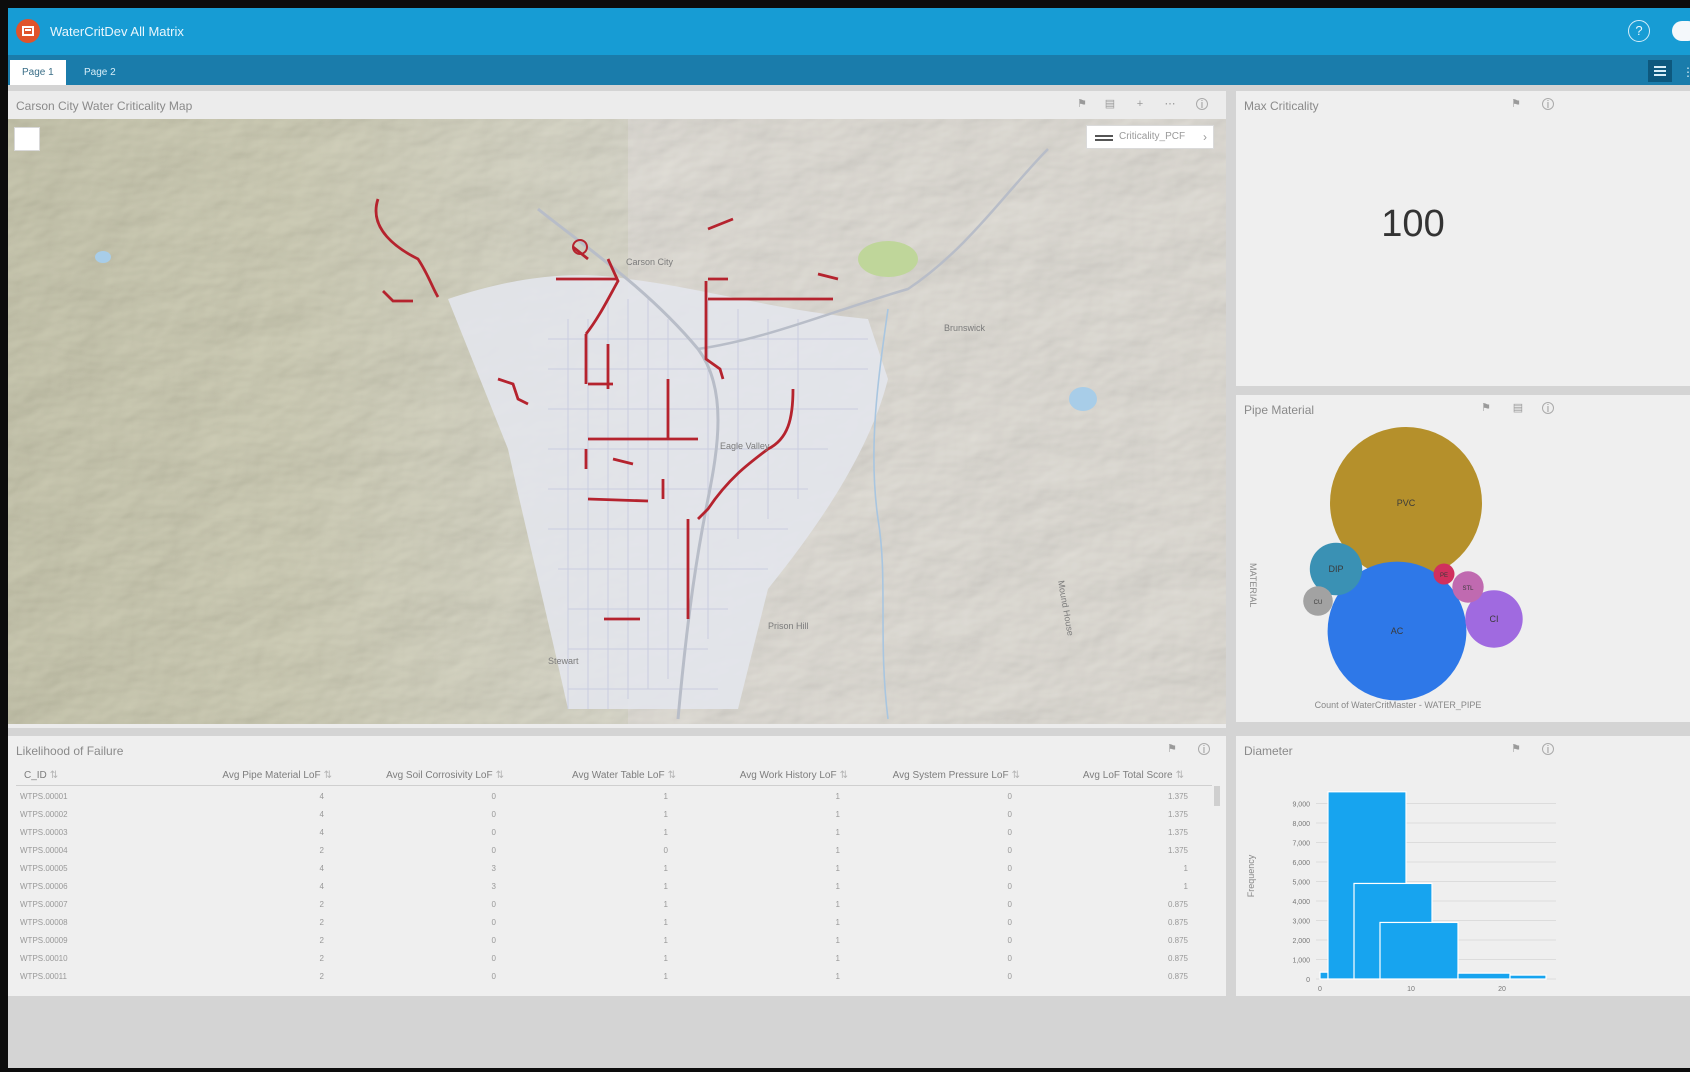  I want to click on legend-chip: Criticality_PCF ›, so click(1150, 137).